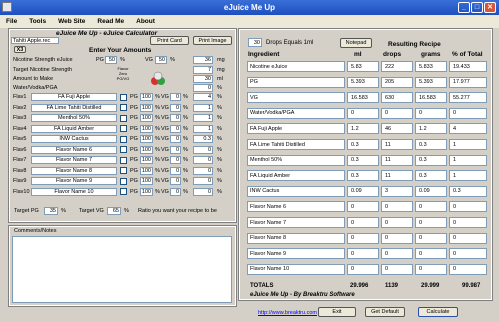 The image size is (499, 322). Describe the element at coordinates (363, 82) in the screenshot. I see `result-ml: 5.393` at that location.